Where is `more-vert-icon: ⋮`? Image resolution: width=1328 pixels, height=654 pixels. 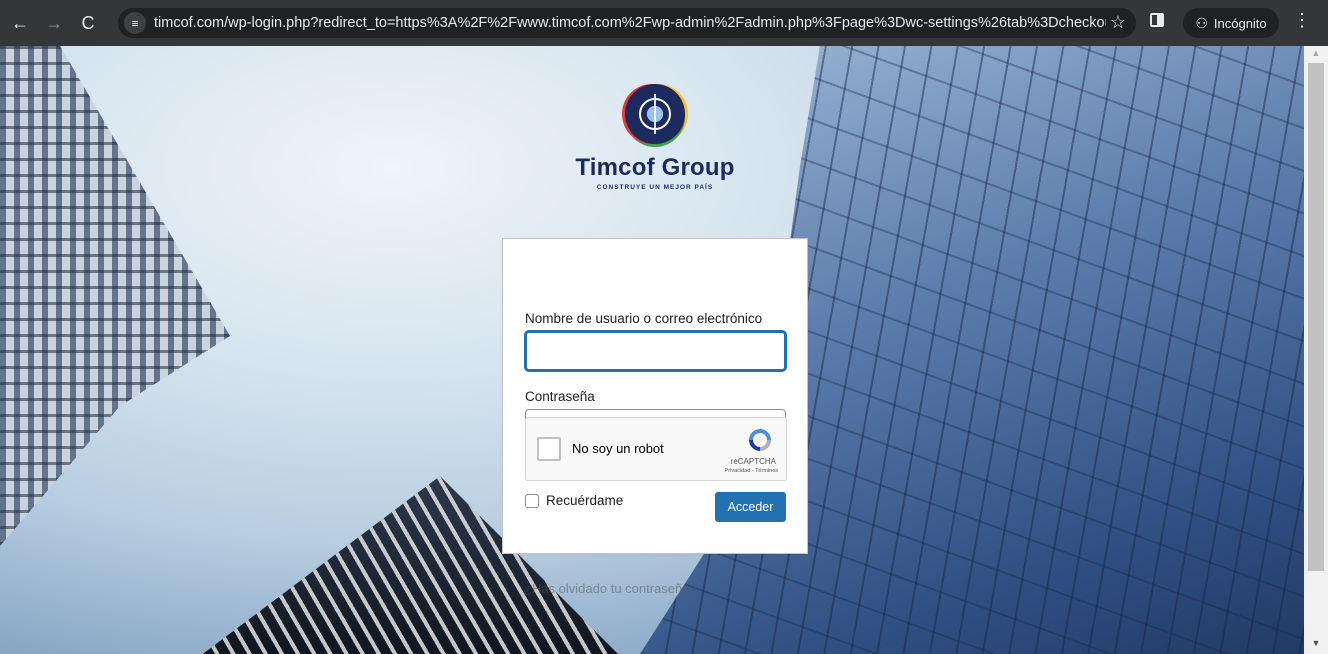
more-vert-icon: ⋮ is located at coordinates (1302, 20).